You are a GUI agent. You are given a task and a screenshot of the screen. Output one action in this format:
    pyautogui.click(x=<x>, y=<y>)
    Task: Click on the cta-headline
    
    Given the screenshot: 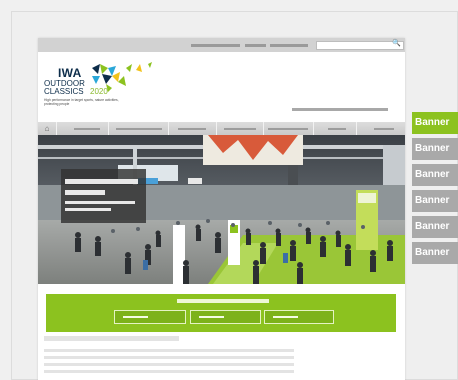 What is the action you would take?
    pyautogui.click(x=223, y=301)
    